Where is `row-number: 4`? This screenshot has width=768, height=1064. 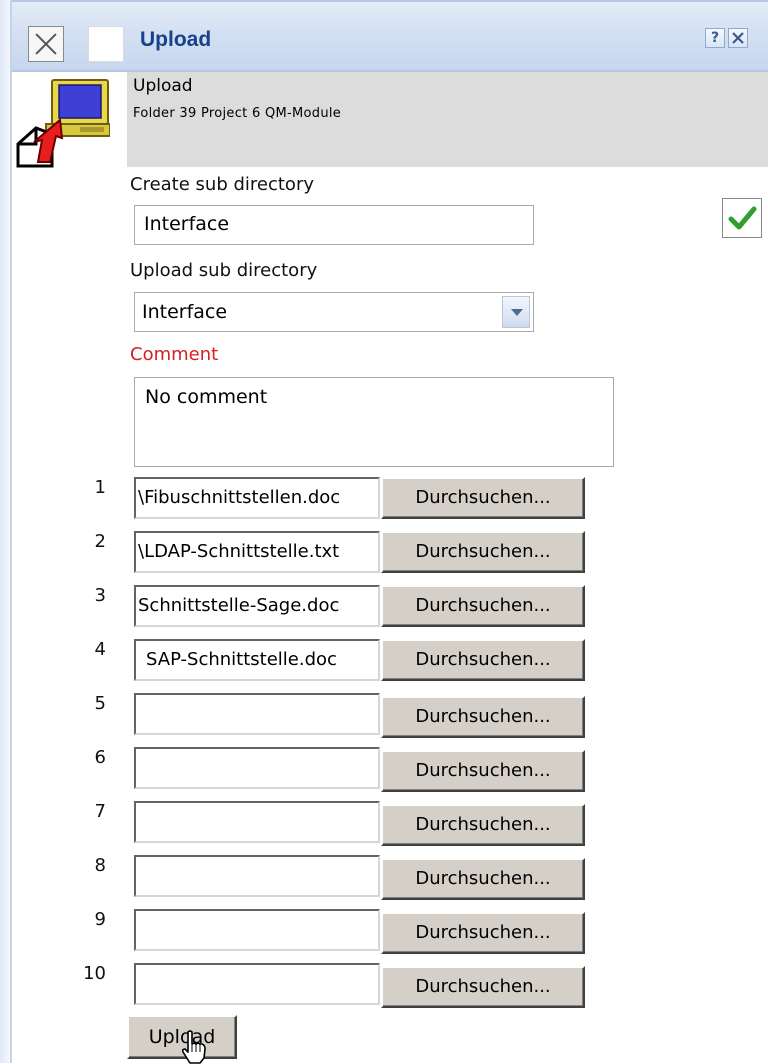
row-number: 4 is located at coordinates (100, 649).